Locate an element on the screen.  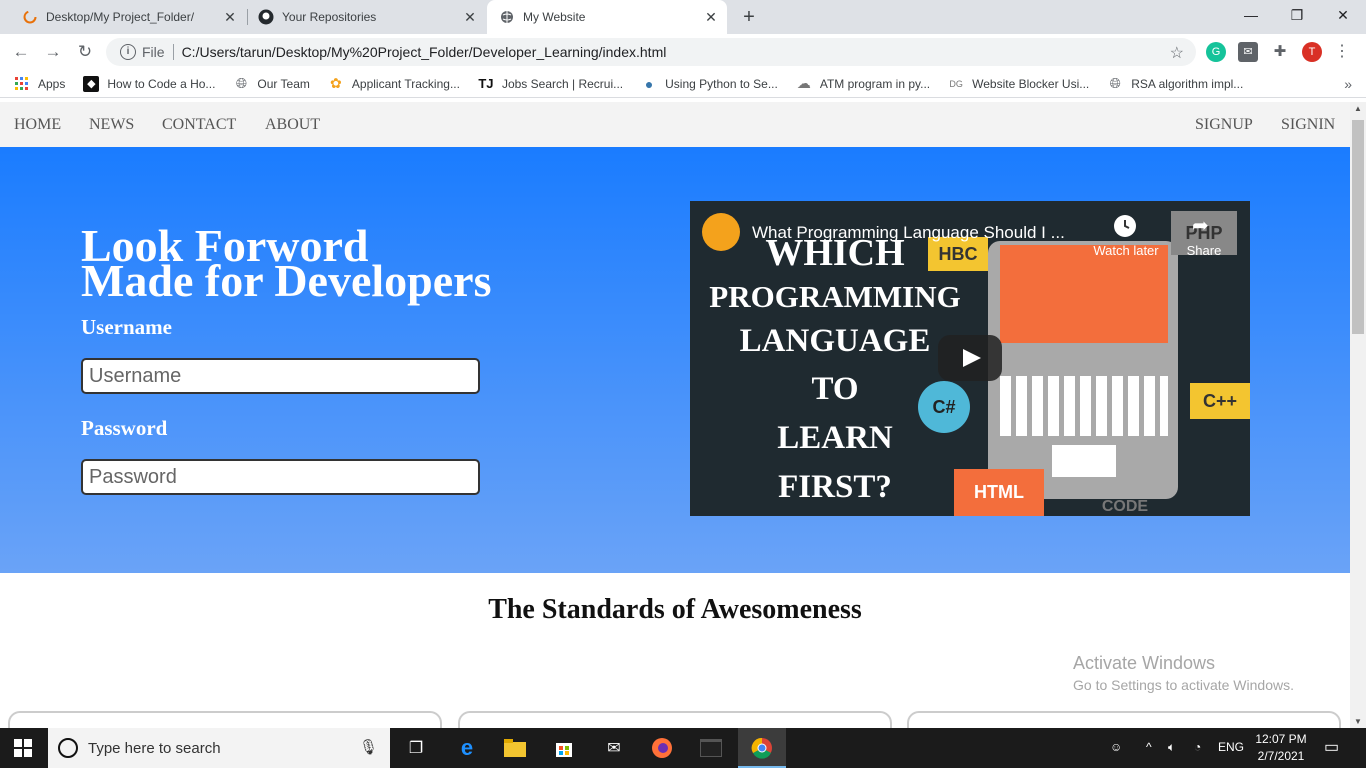
nav-news: NEWS is located at coordinates (111, 125).